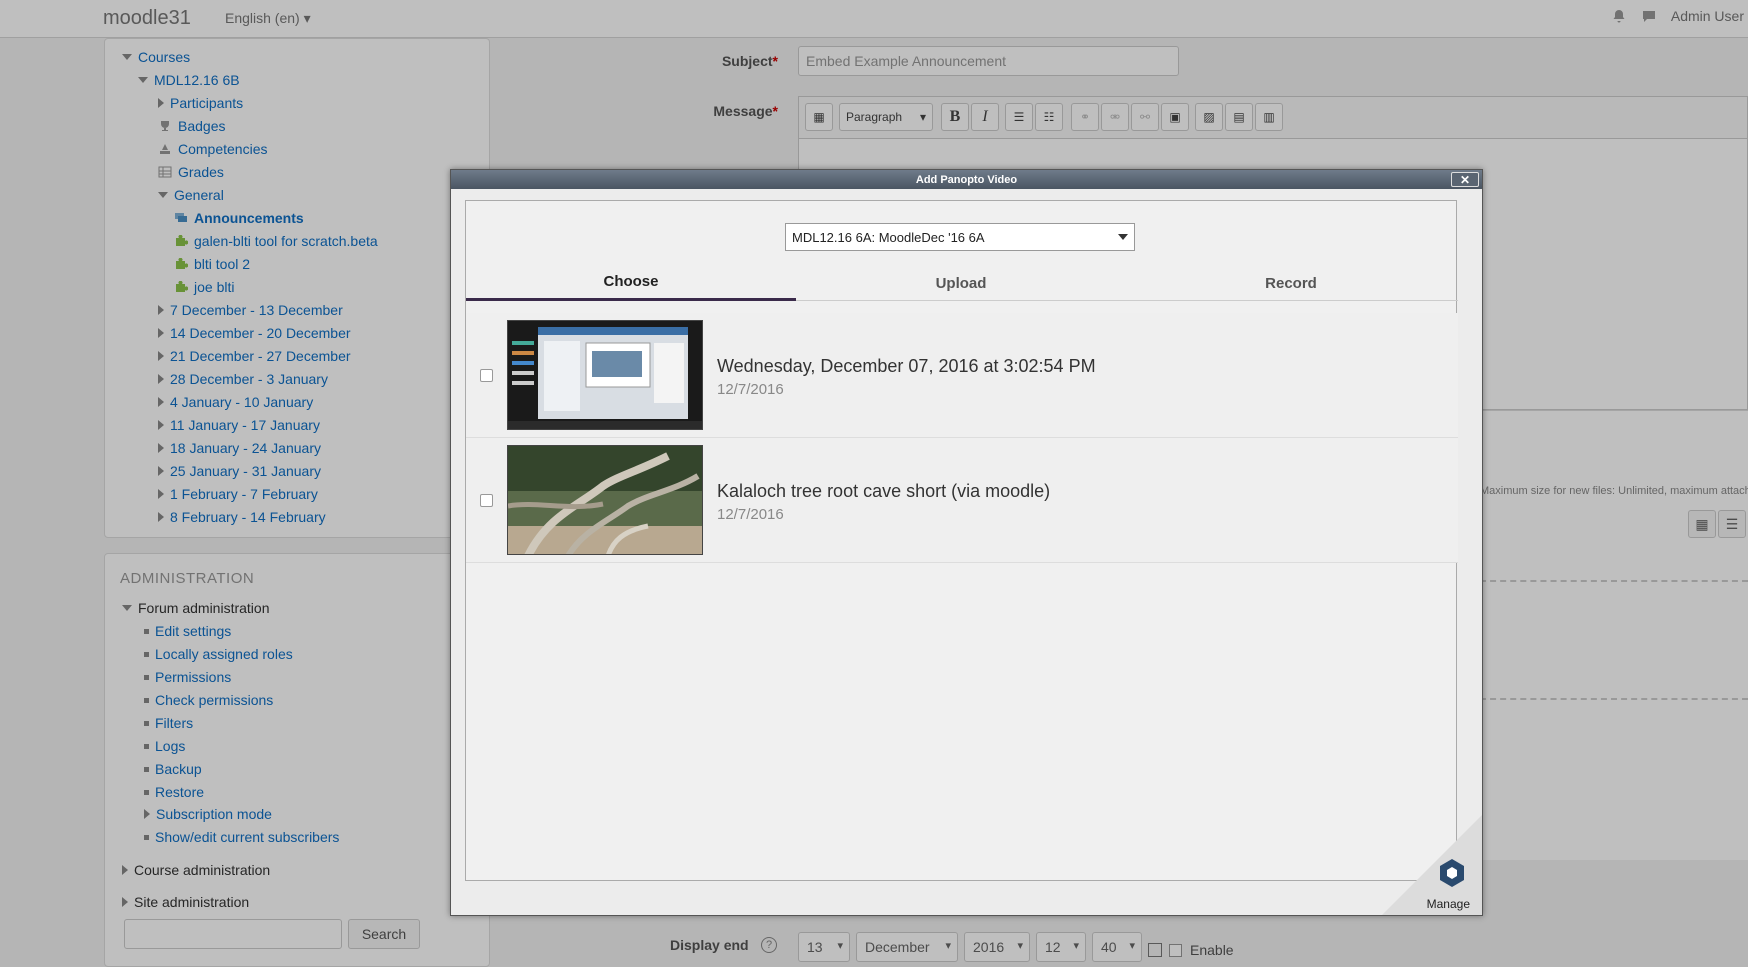  I want to click on admin-item-label: Locally assigned roles, so click(224, 654).